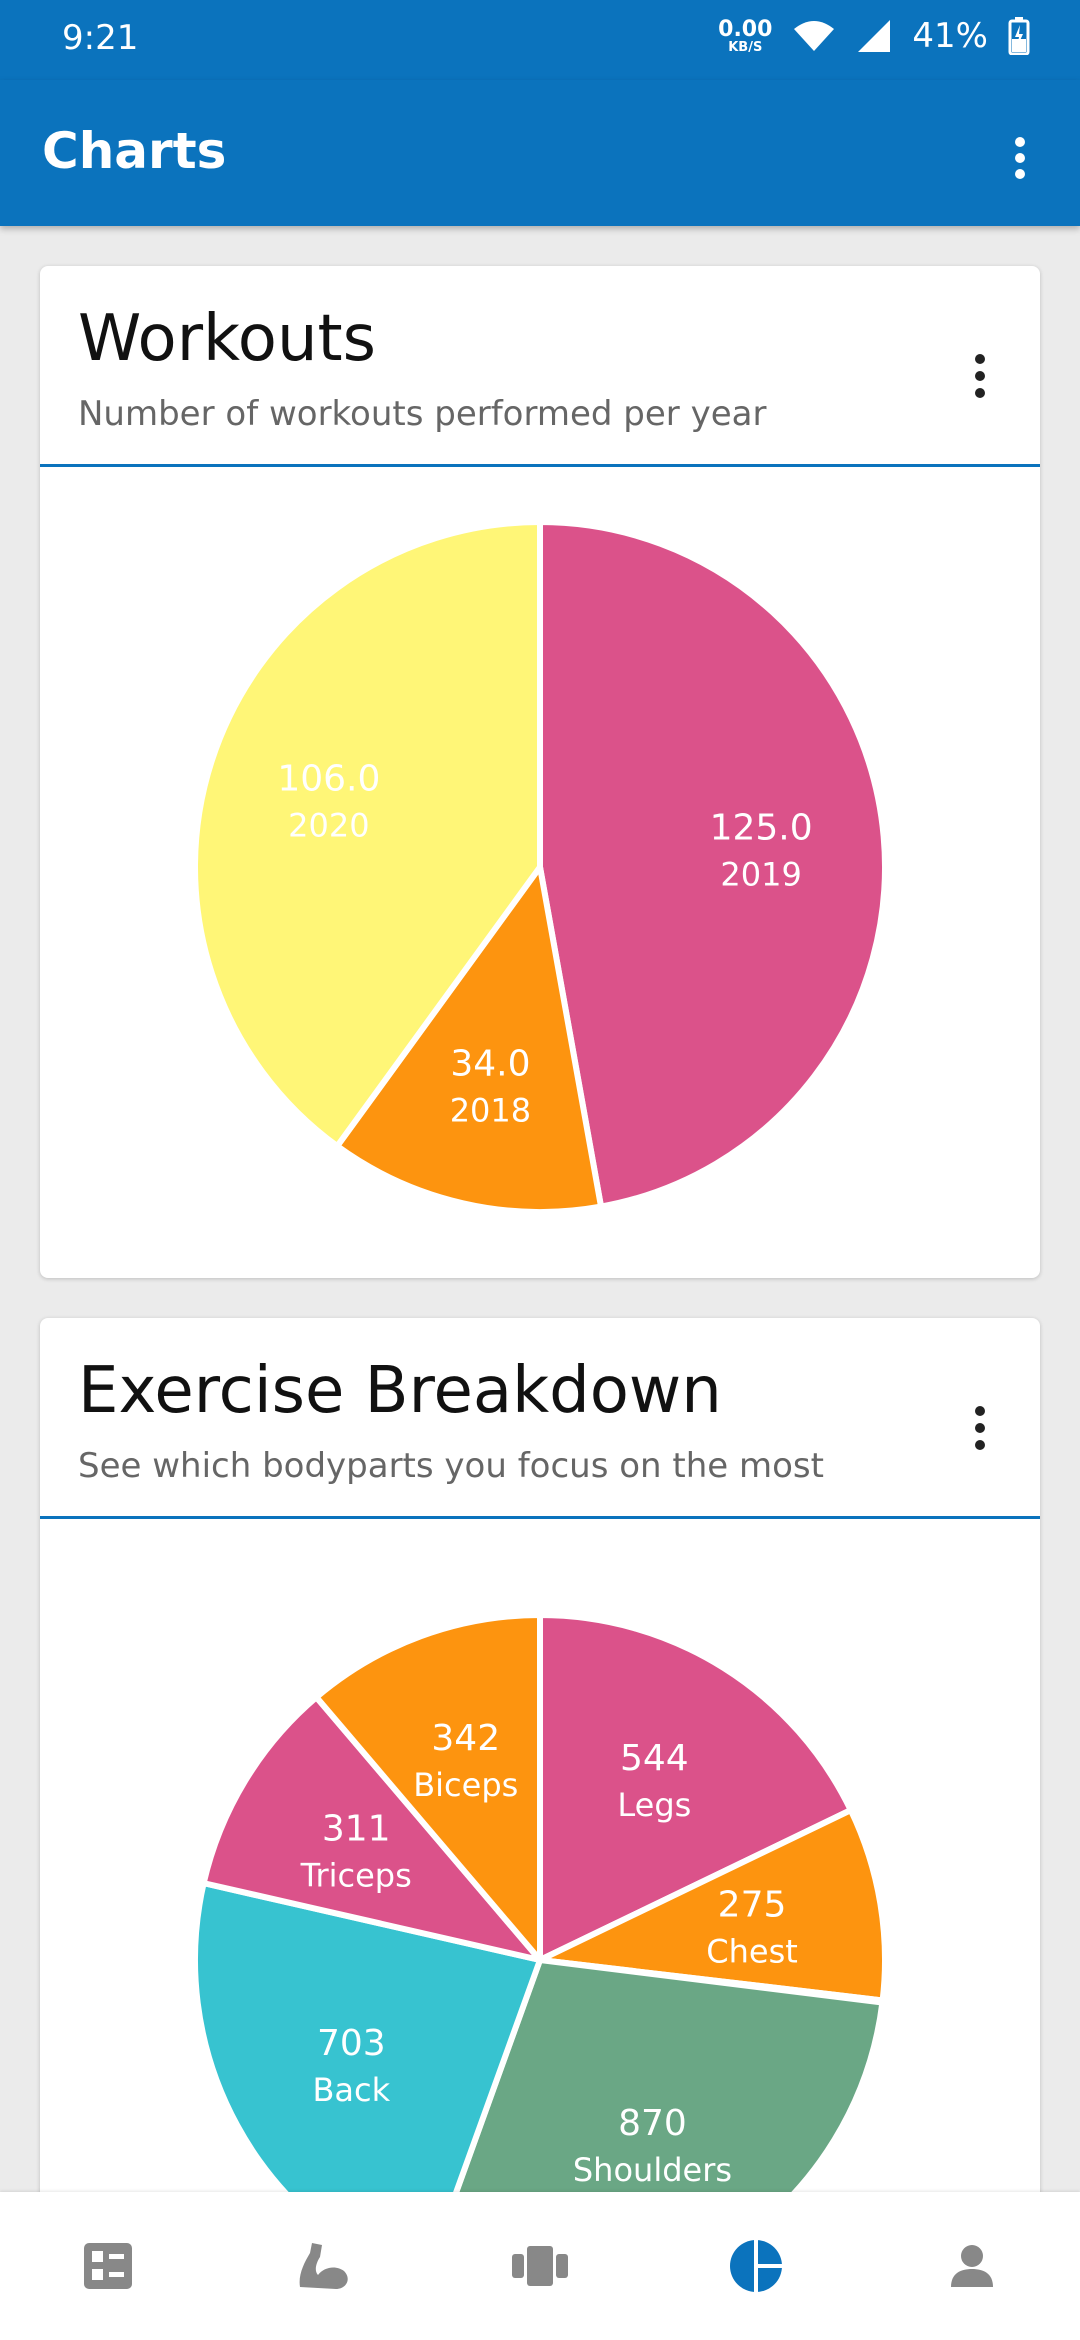  Describe the element at coordinates (400, 1391) in the screenshot. I see `card-title: Exercise Breakdown` at that location.